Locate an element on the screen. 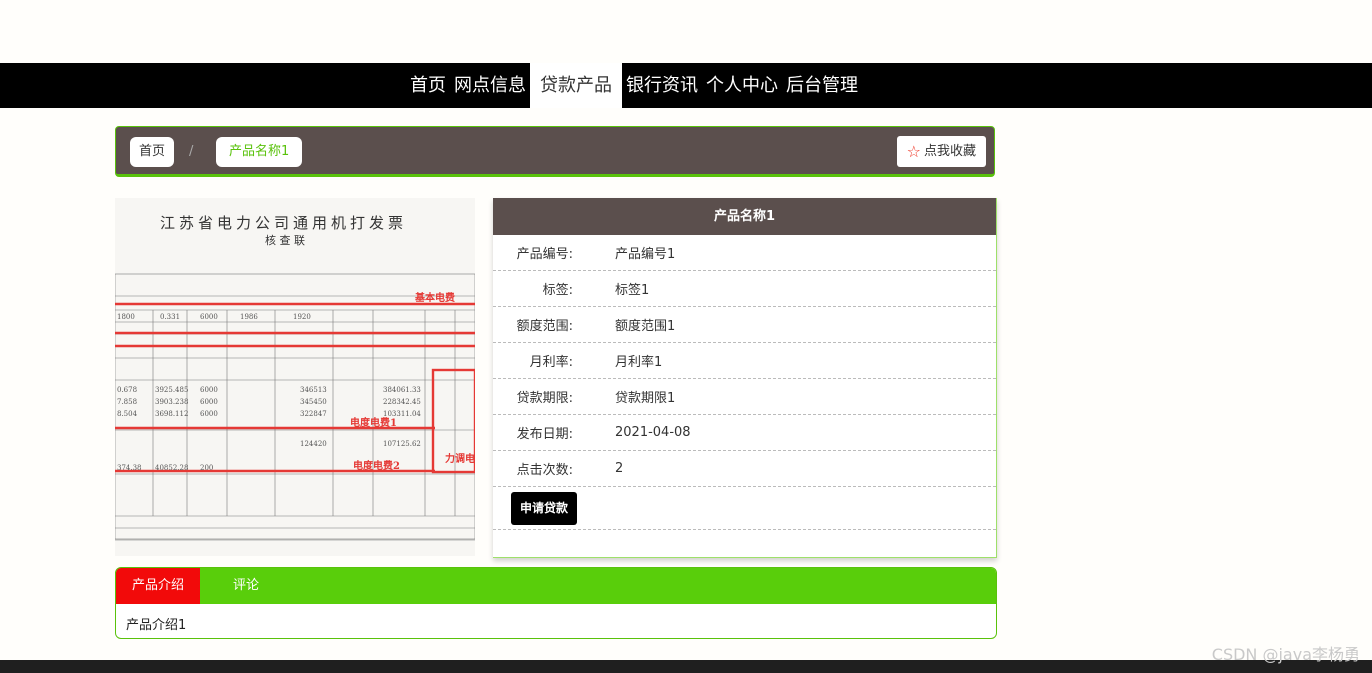  top-nav: 首页 网点信息 贷款产品 银行资讯 个人中心 后台管理 is located at coordinates (686, 85).